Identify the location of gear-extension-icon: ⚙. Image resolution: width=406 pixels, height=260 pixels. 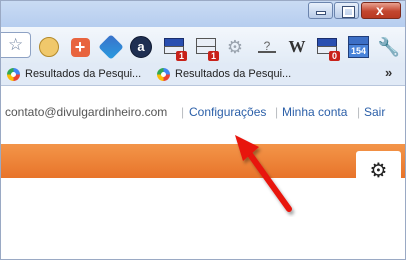
(235, 47).